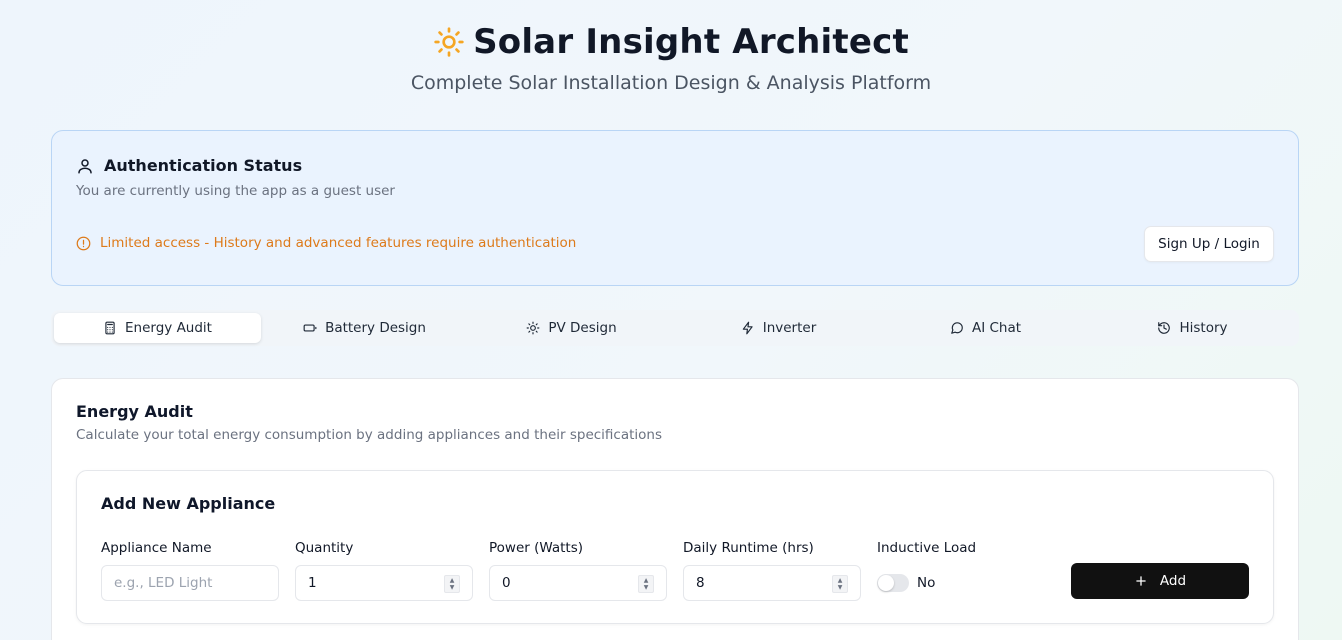 Image resolution: width=1342 pixels, height=640 pixels. I want to click on tab-label: Battery Design, so click(375, 328).